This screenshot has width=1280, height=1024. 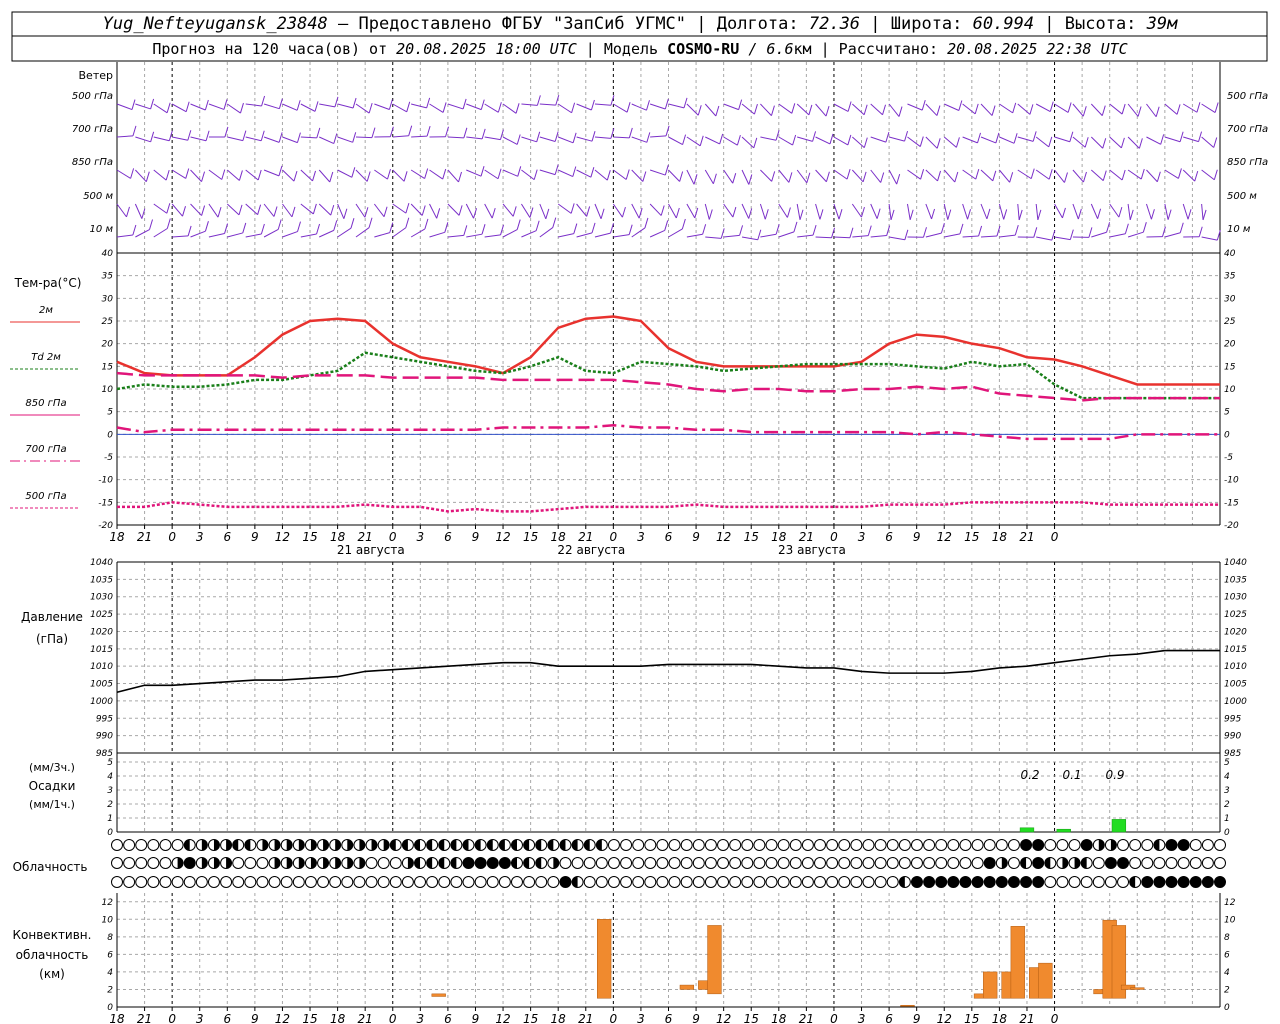 What do you see at coordinates (108, 920) in the screenshot?
I see `y-tick-label-left: 10` at bounding box center [108, 920].